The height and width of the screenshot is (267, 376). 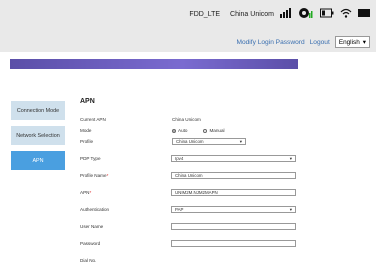 What do you see at coordinates (90, 158) in the screenshot?
I see `pdp-type-label: PDP Type` at bounding box center [90, 158].